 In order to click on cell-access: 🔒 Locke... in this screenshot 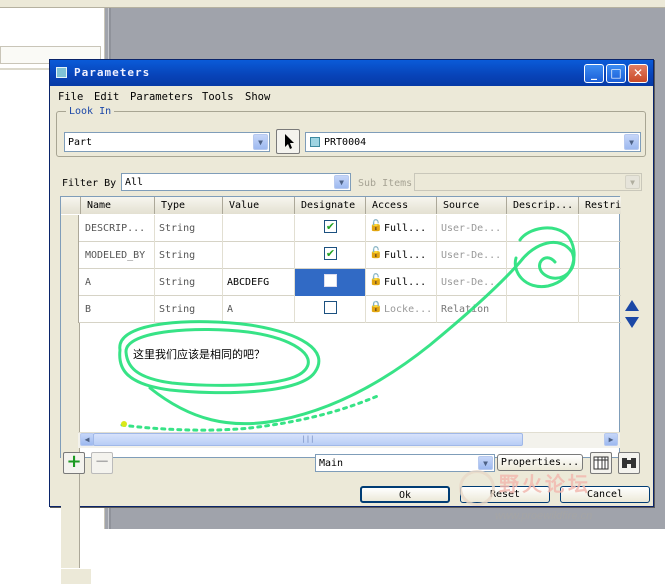, I will do `click(401, 309)`.